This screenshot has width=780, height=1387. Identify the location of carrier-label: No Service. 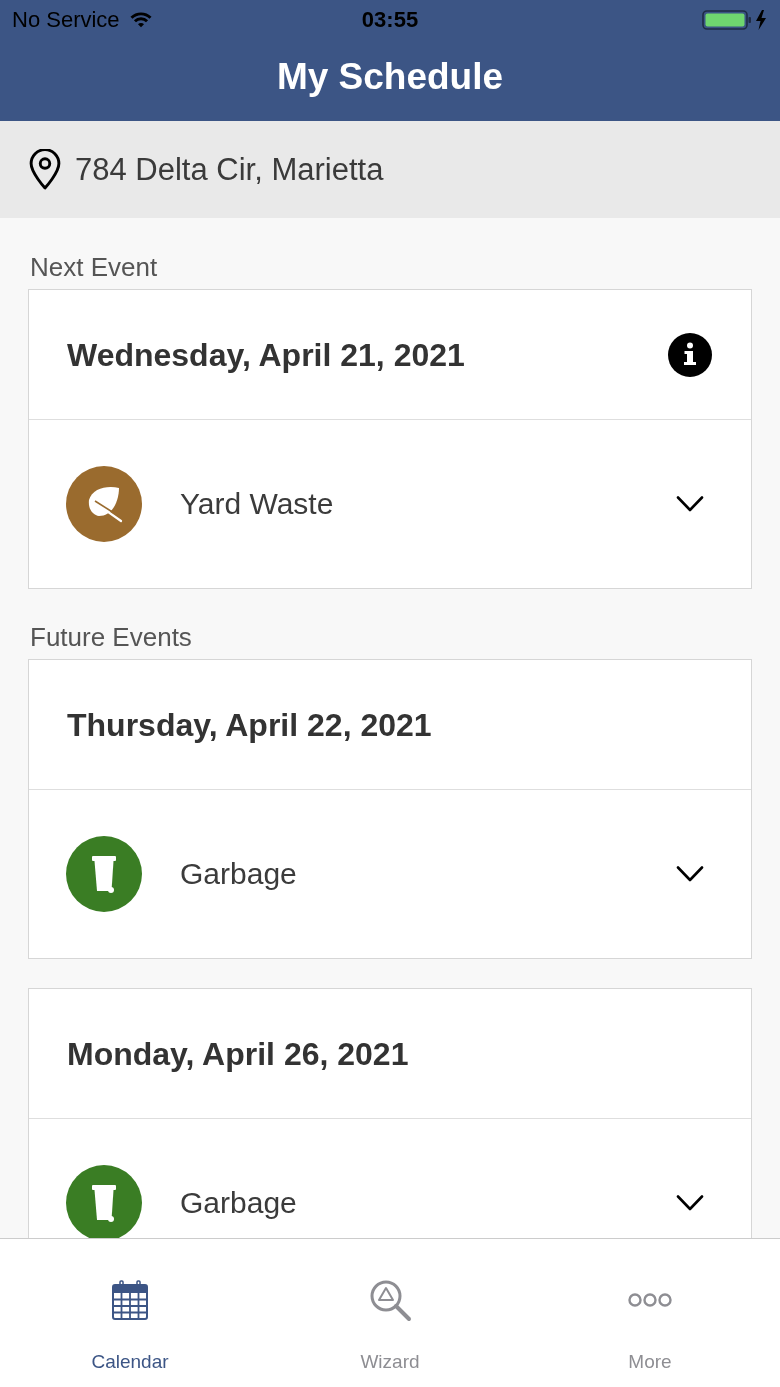
(66, 20).